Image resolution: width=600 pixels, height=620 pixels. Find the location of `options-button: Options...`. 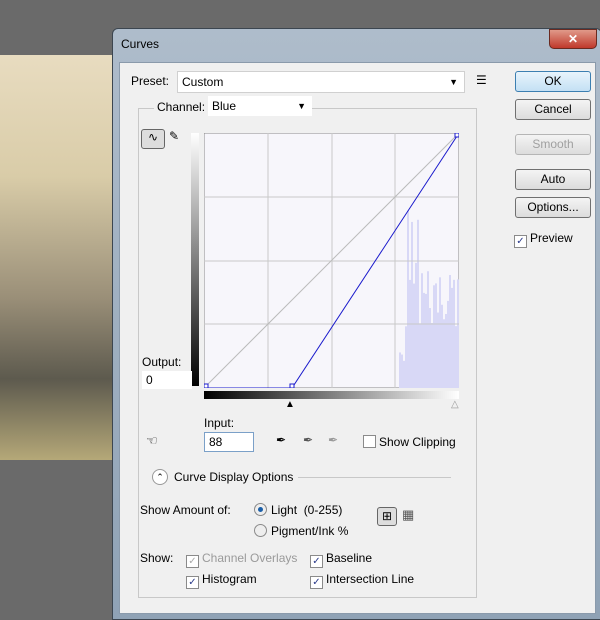

options-button: Options... is located at coordinates (553, 207).